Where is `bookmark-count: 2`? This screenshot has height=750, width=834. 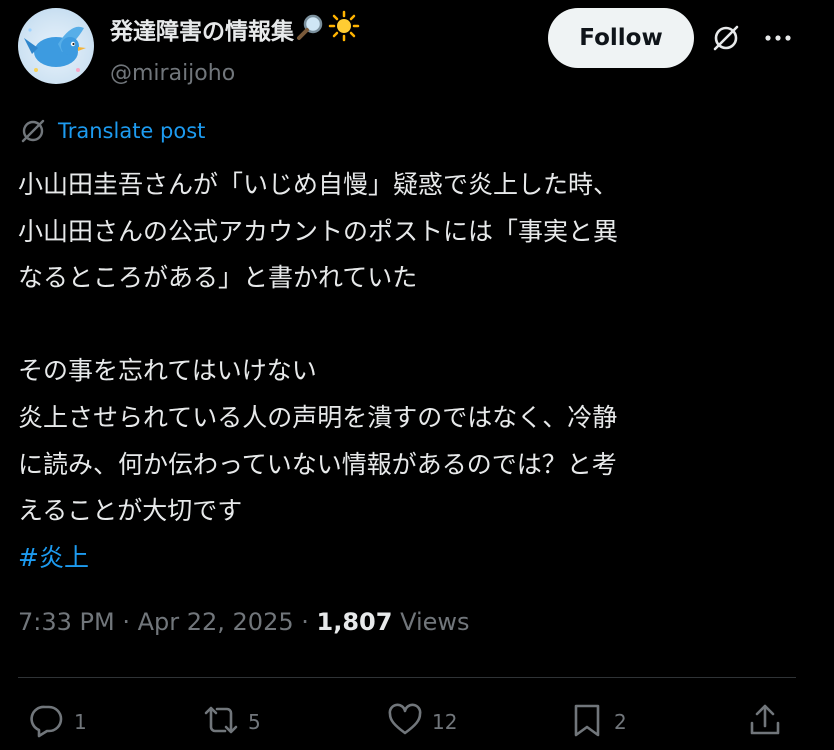 bookmark-count: 2 is located at coordinates (620, 722).